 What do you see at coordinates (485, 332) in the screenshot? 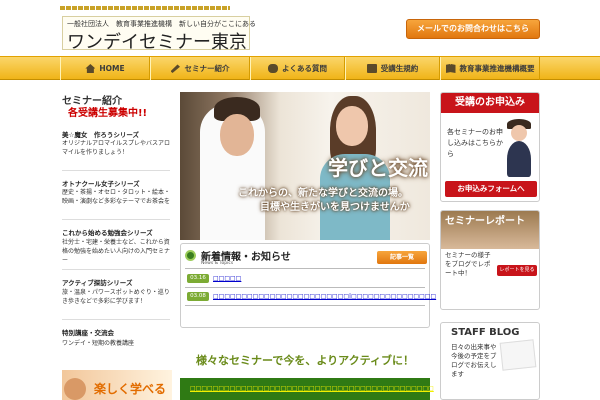
I see `blog-title: STAFF BLOG` at bounding box center [485, 332].